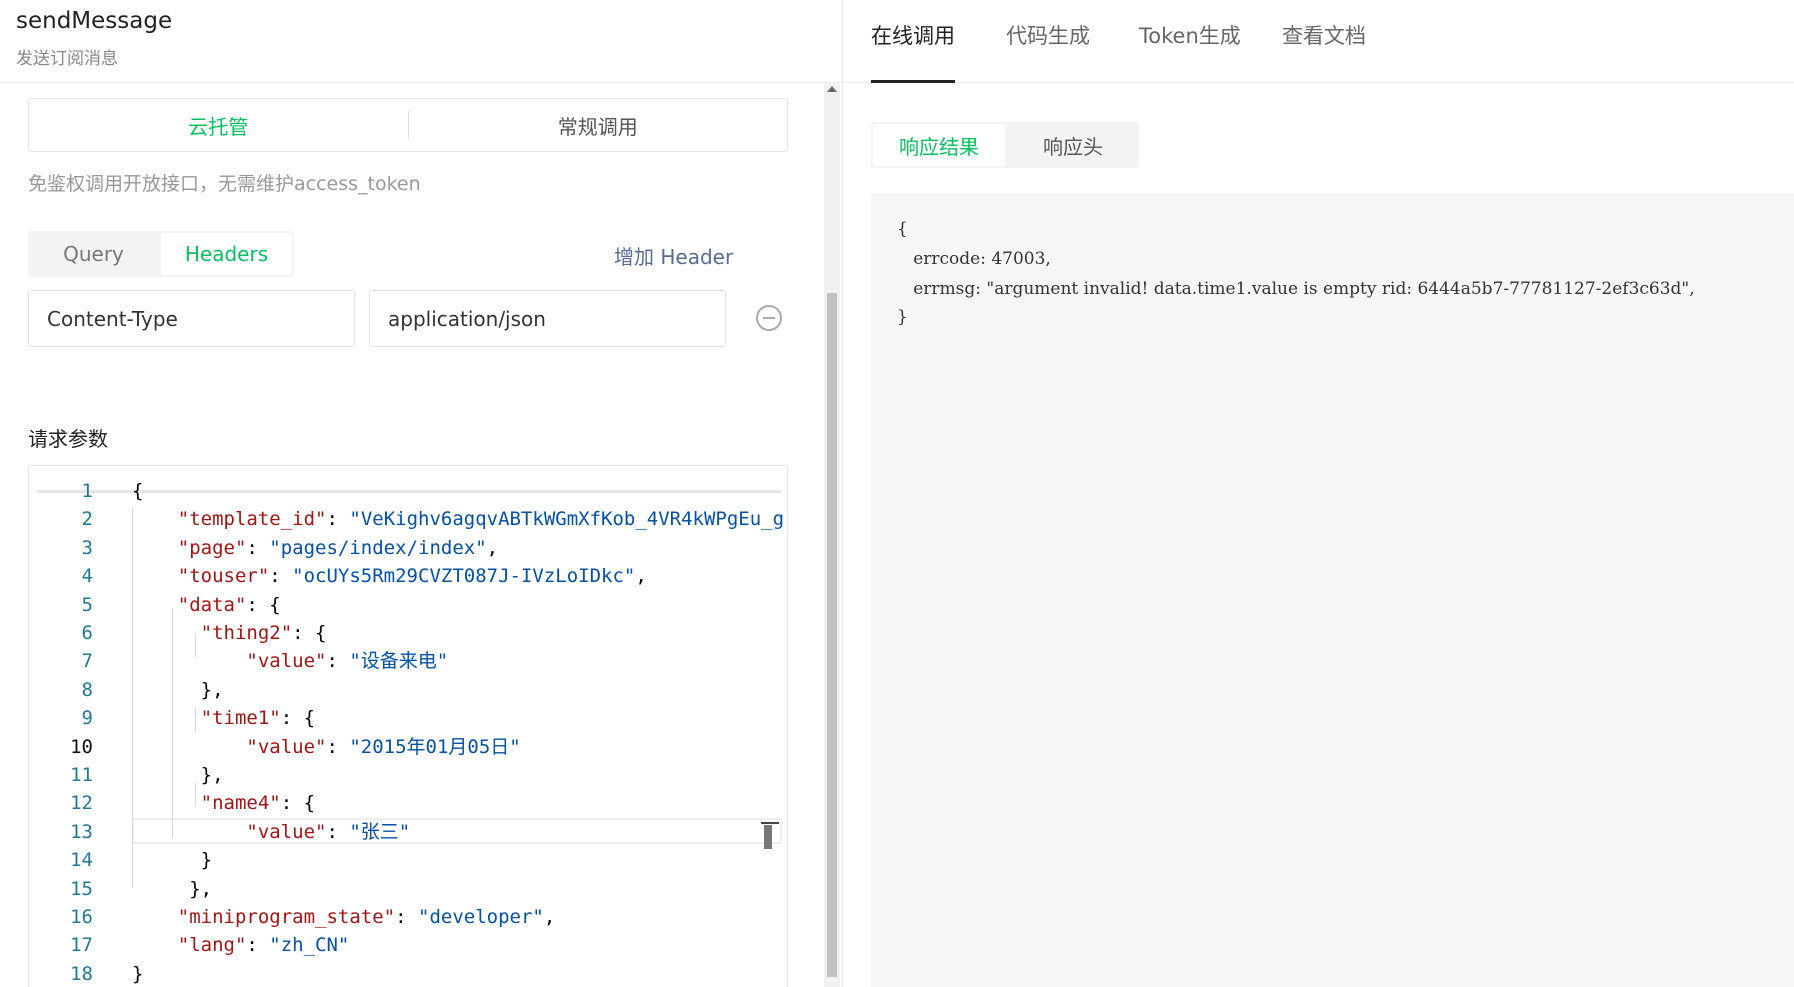  I want to click on line-number: 7, so click(87, 661).